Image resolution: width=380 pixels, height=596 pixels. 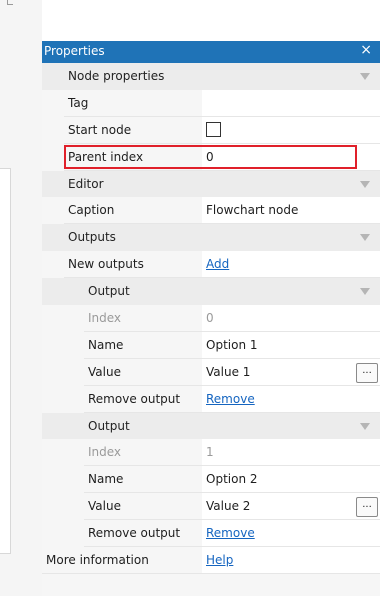 What do you see at coordinates (116, 76) in the screenshot?
I see `category-label: Node properties` at bounding box center [116, 76].